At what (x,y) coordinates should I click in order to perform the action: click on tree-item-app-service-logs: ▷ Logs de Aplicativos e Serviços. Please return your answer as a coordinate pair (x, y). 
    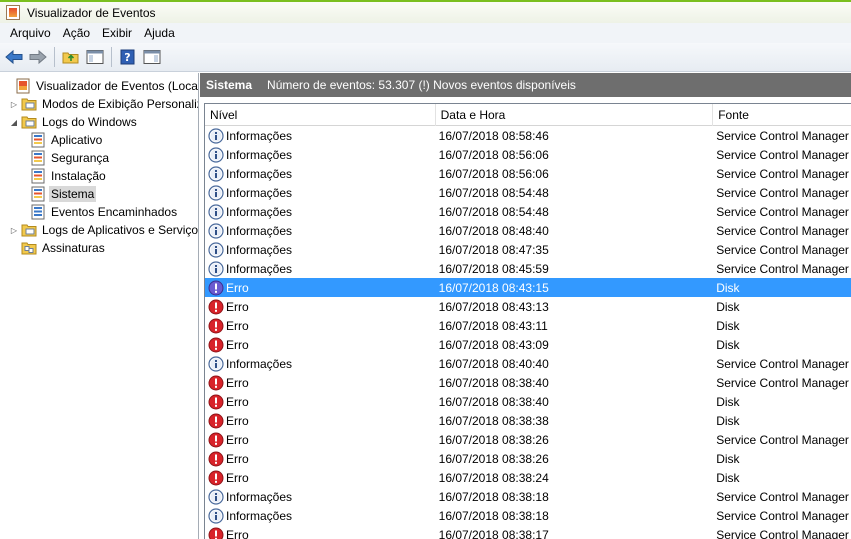
    Looking at the image, I should click on (104, 230).